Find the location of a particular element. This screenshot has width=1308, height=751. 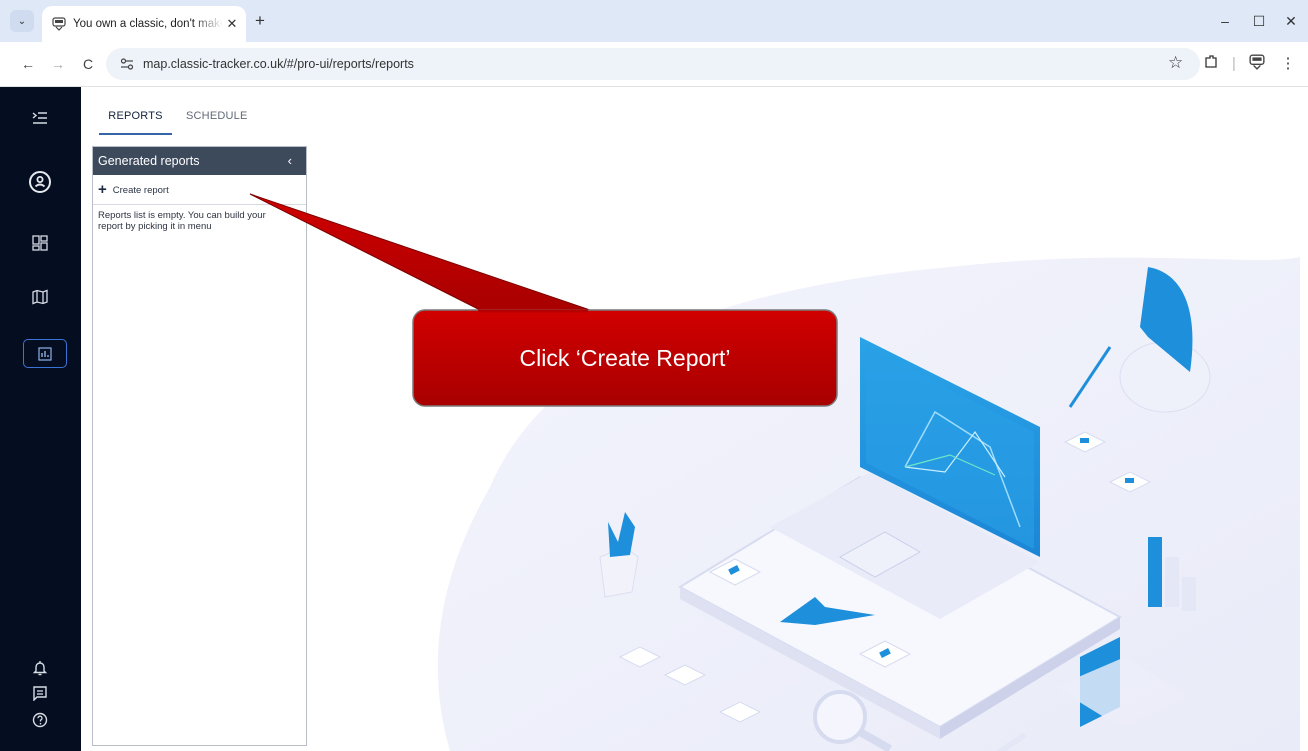

browser-menu-icon: ⋮ is located at coordinates (1288, 64).